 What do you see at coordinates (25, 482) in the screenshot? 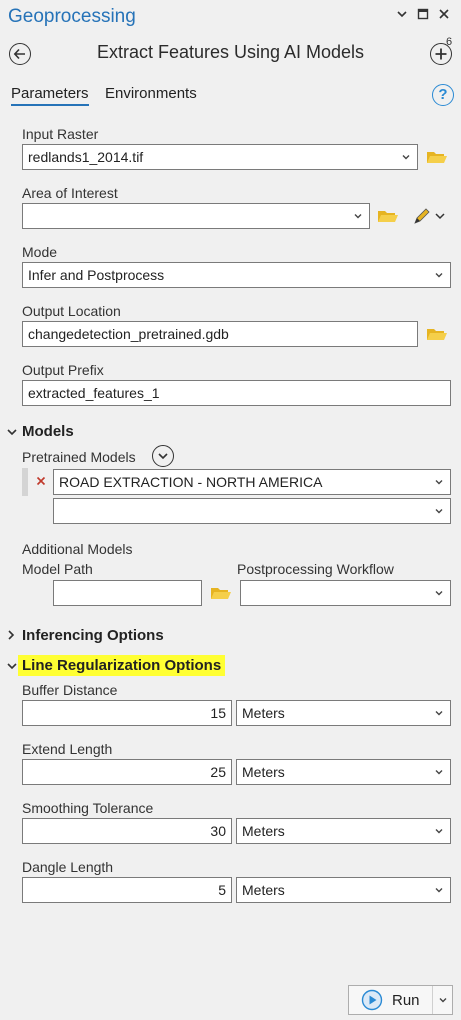
I see `row-grip` at bounding box center [25, 482].